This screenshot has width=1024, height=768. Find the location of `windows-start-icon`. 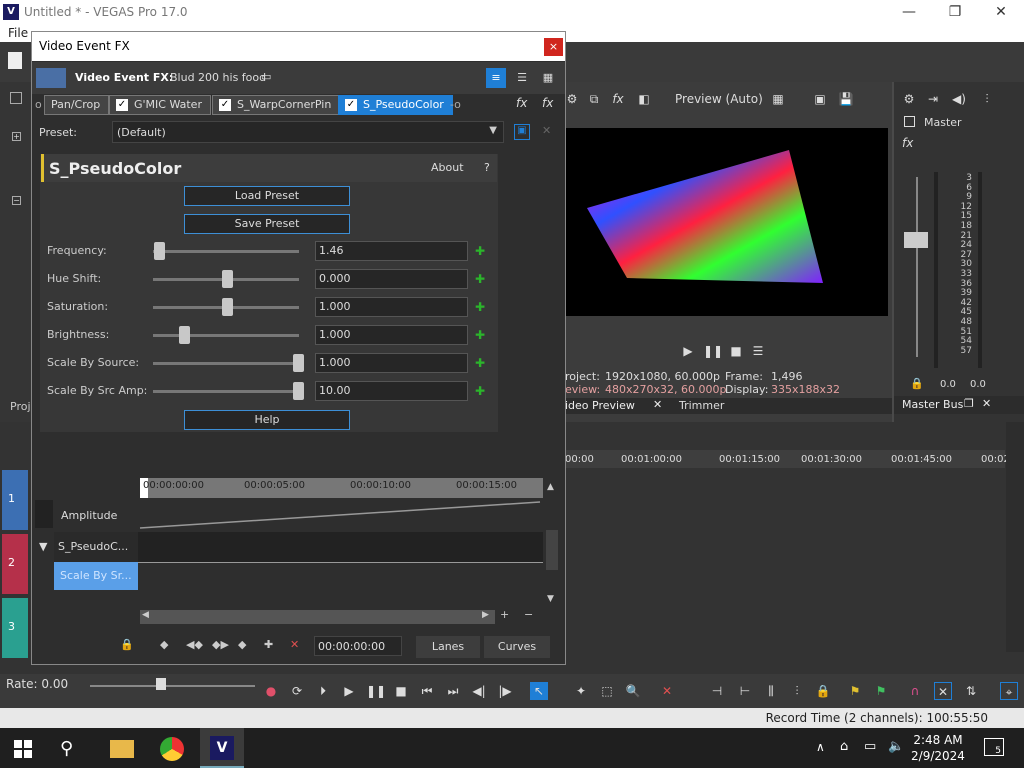

windows-start-icon is located at coordinates (23, 749).